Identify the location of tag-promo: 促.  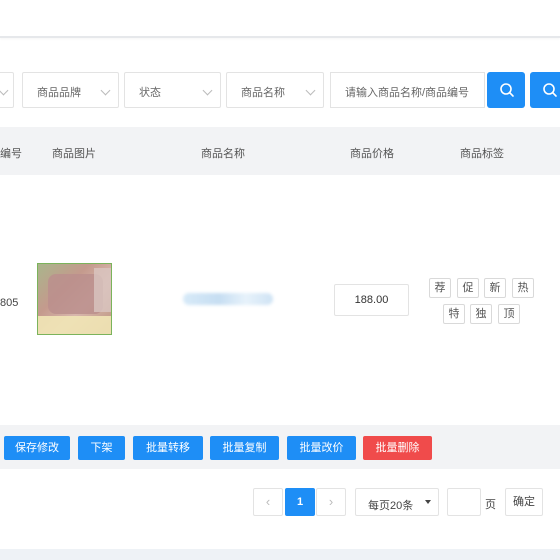
(468, 288).